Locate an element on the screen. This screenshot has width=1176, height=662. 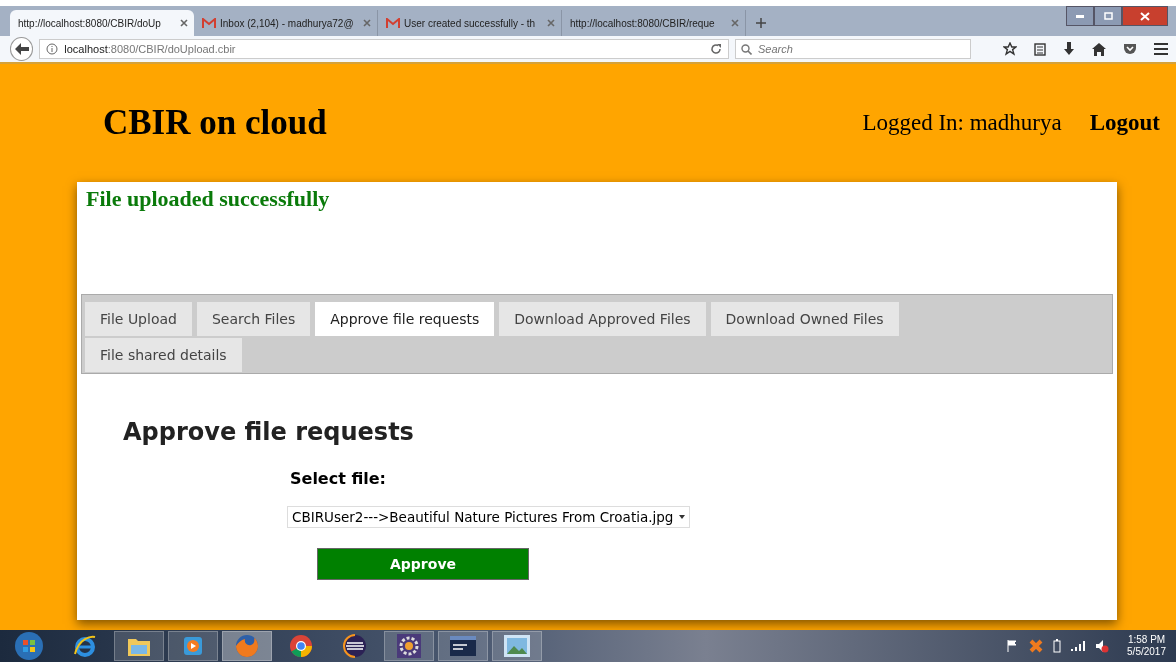
back-button is located at coordinates (22, 49).